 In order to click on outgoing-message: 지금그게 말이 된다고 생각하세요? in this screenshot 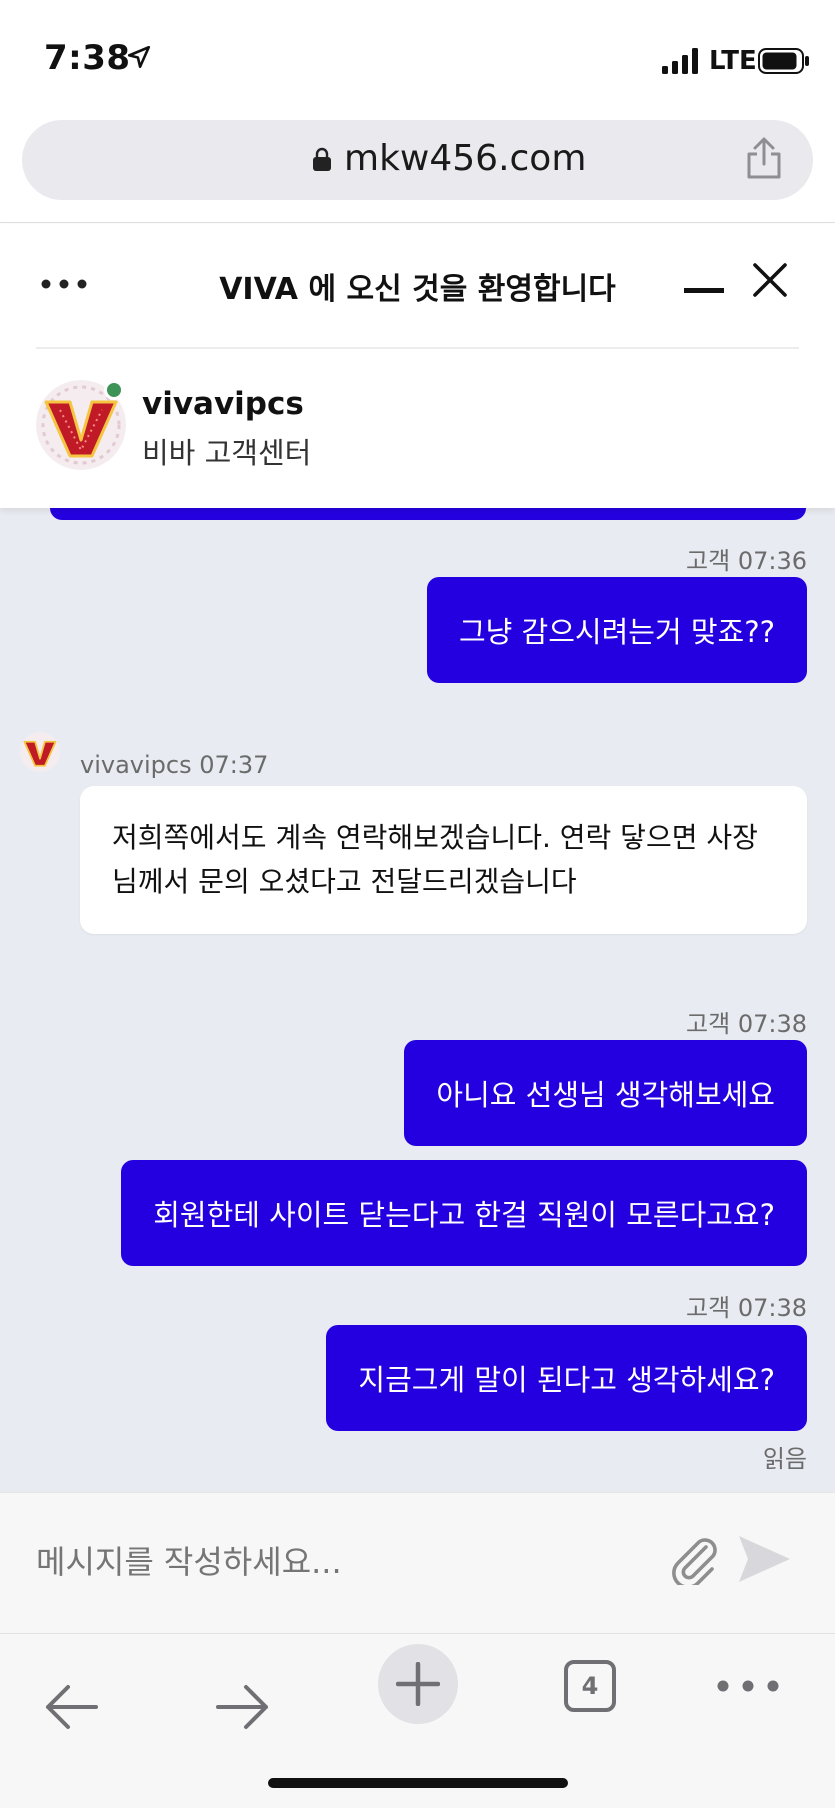, I will do `click(566, 1378)`.